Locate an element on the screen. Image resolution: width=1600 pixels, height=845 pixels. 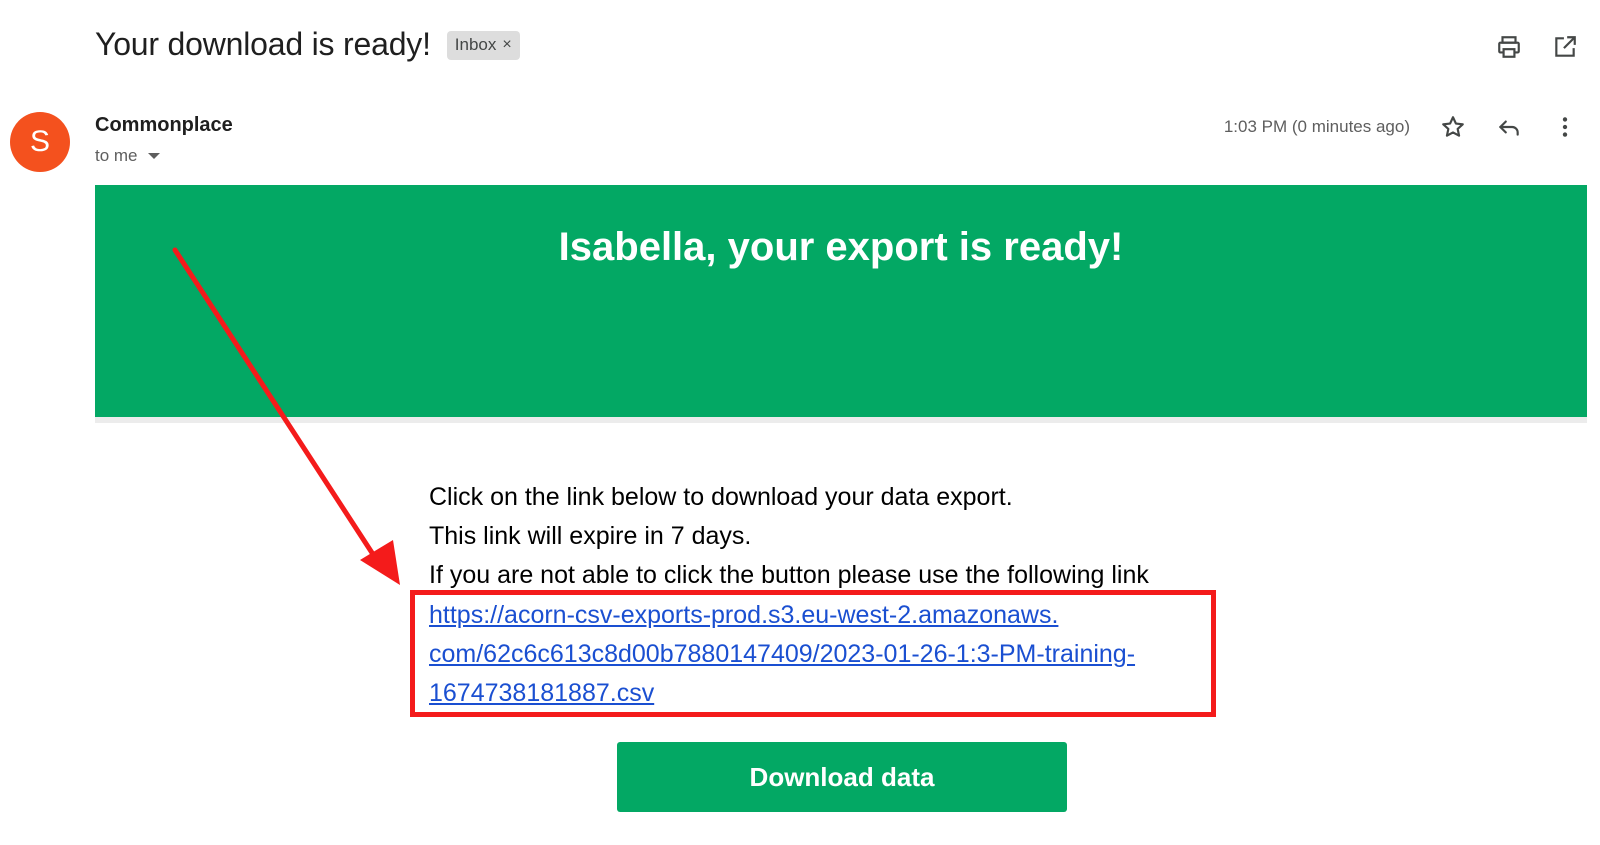
more-vertical-icon is located at coordinates (1565, 127).